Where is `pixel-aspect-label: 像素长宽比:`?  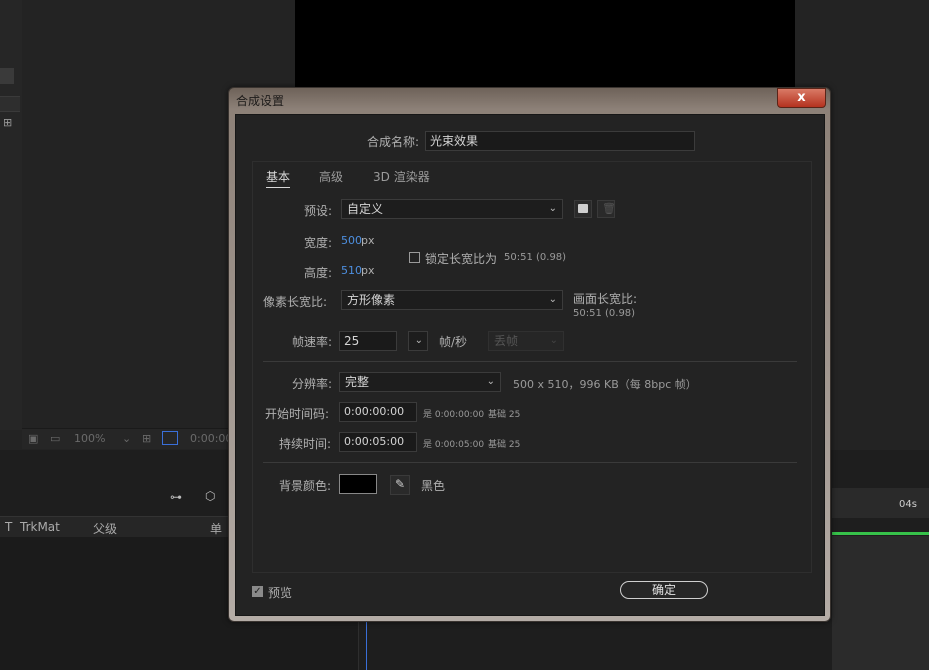
pixel-aspect-label: 像素长宽比: is located at coordinates (295, 302).